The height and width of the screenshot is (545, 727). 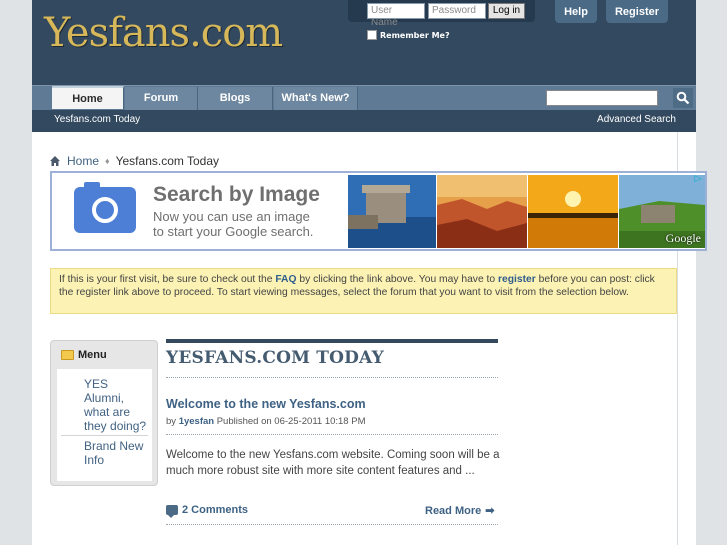 What do you see at coordinates (637, 11) in the screenshot?
I see `register-button: Register` at bounding box center [637, 11].